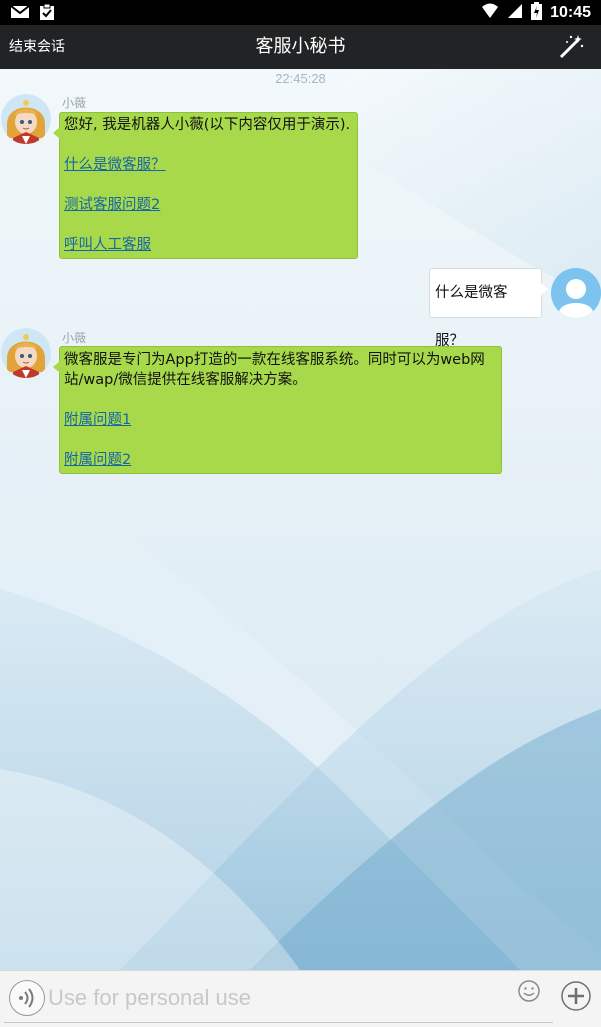  What do you see at coordinates (274, 360) in the screenshot?
I see `bot-message-text-line1: 微客服是专门为App打造的一款在线客服系统。同时可以为web网` at bounding box center [274, 360].